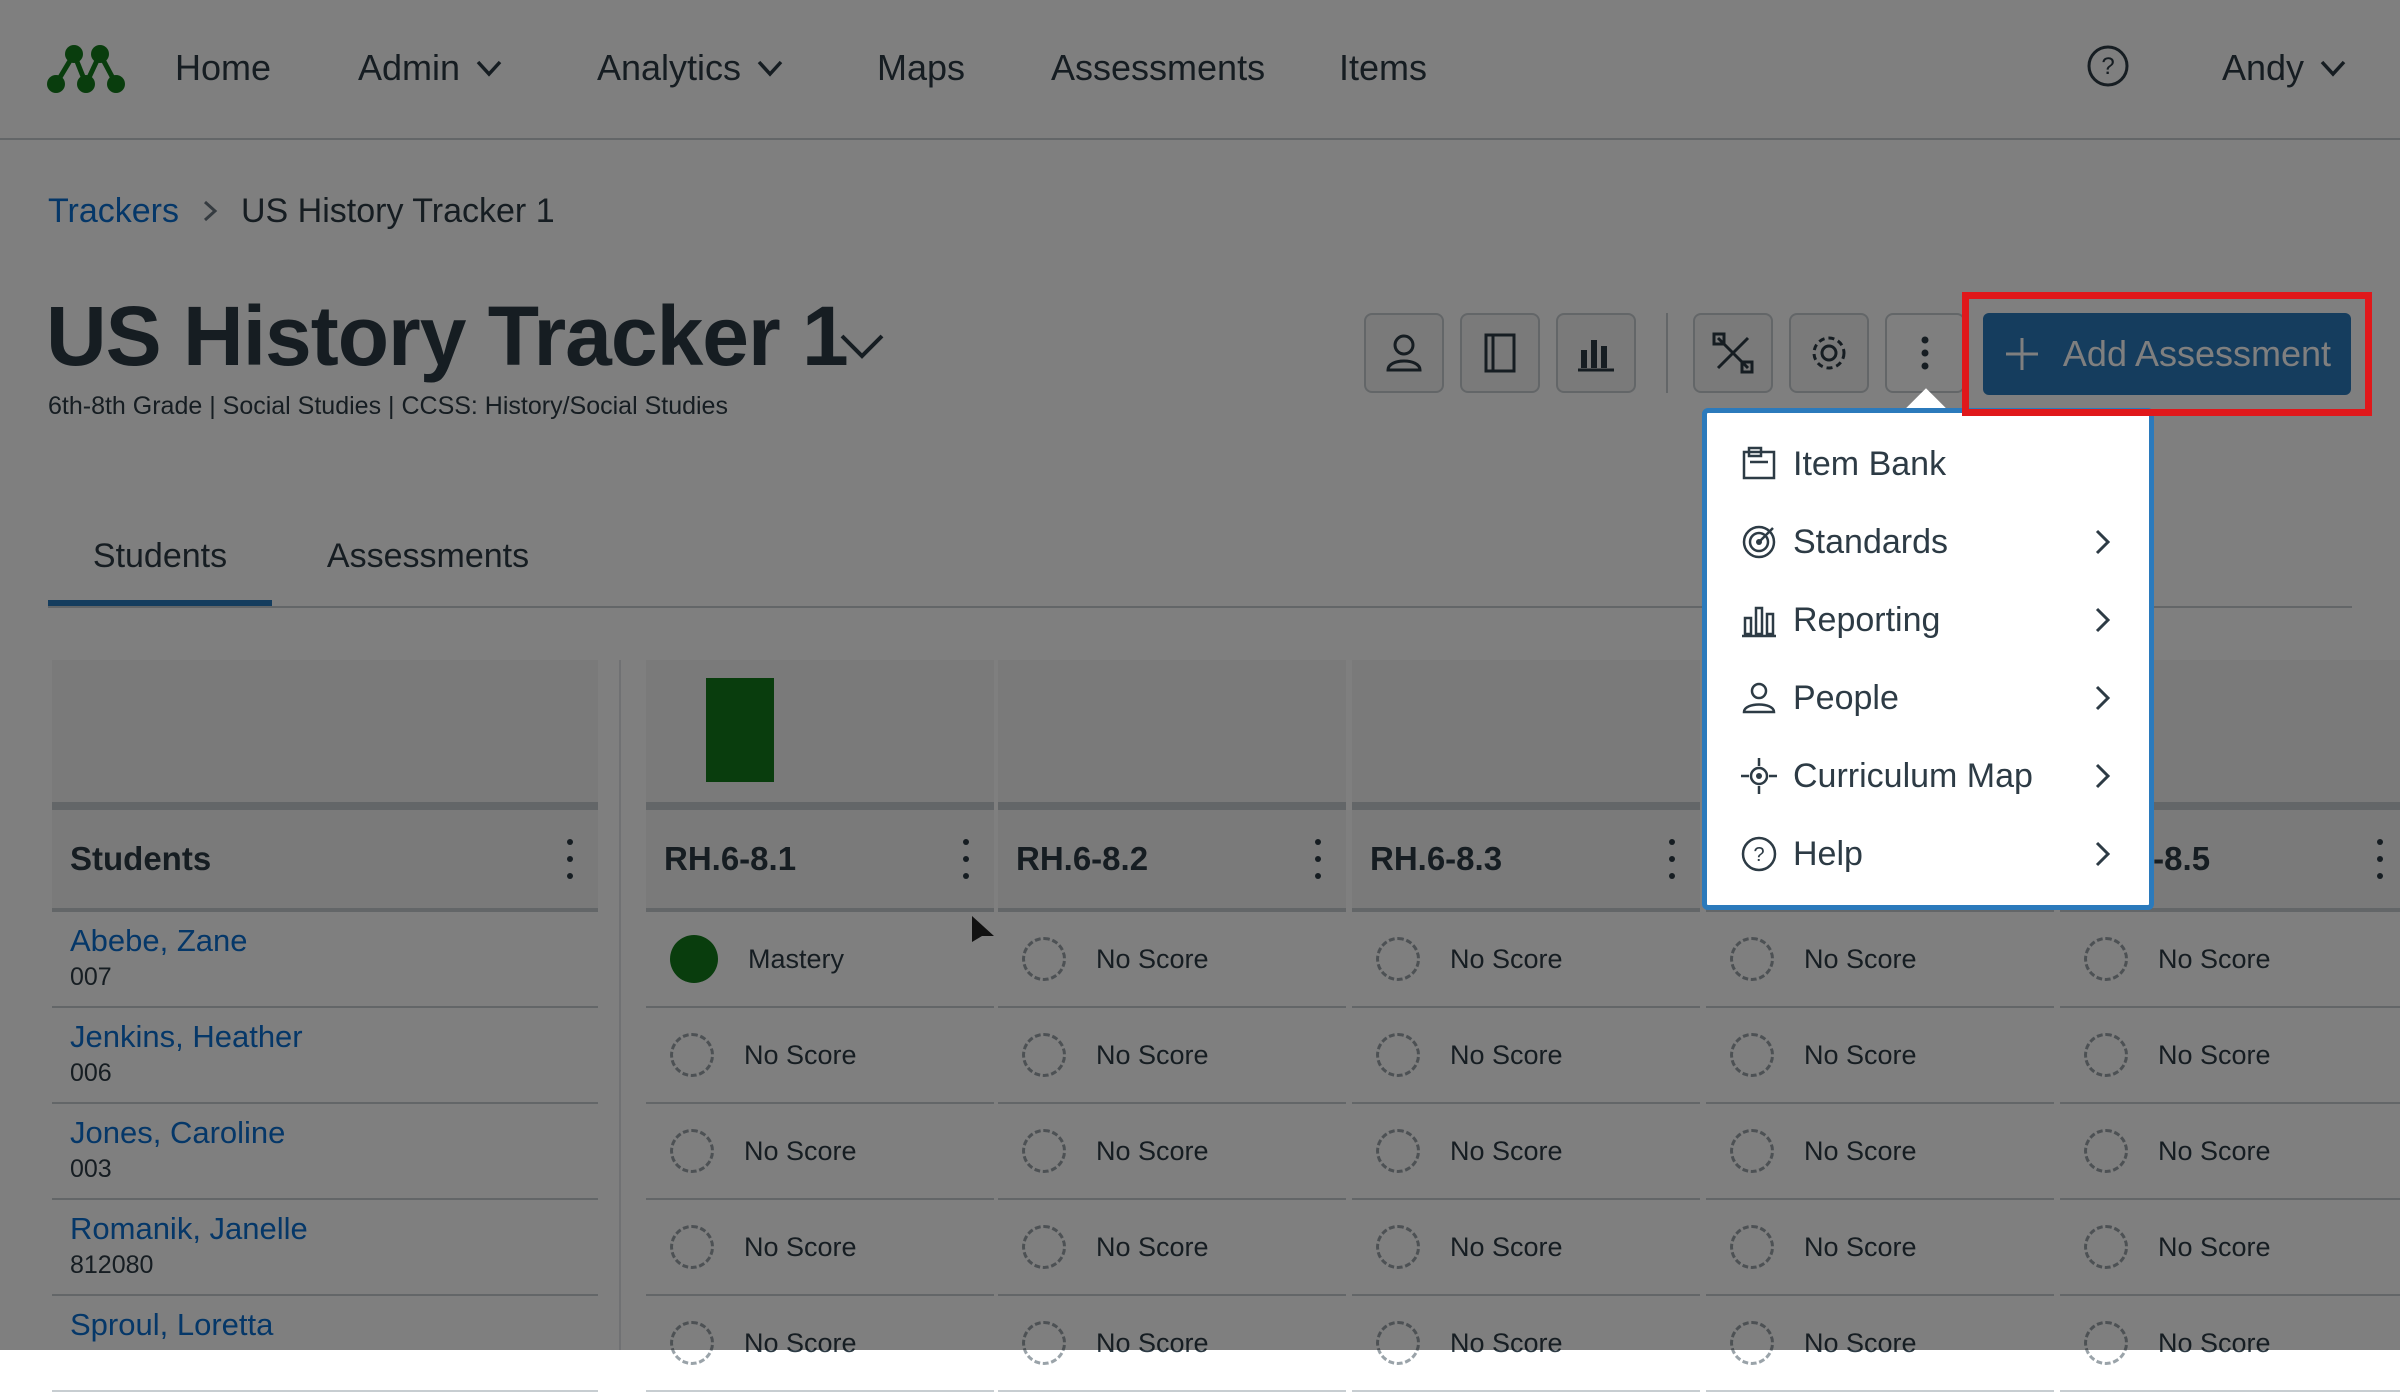 The height and width of the screenshot is (1392, 2400). What do you see at coordinates (1870, 541) in the screenshot?
I see `menu-item-label: Standards` at bounding box center [1870, 541].